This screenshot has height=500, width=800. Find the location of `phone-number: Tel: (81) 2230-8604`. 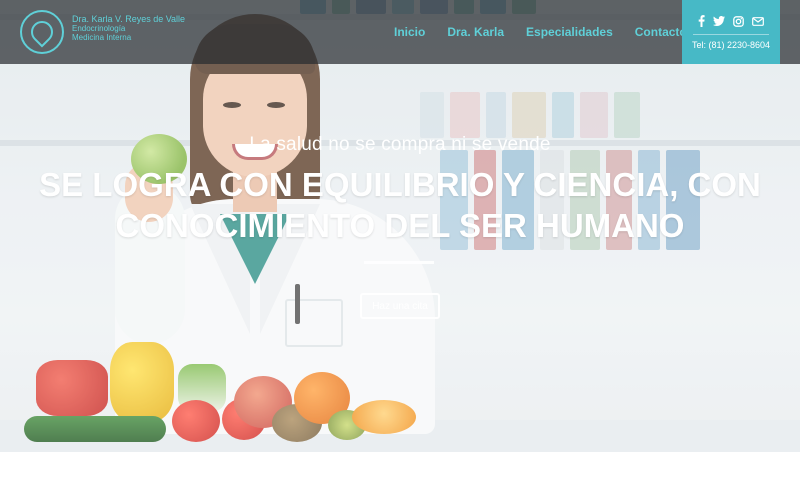

phone-number: Tel: (81) 2230-8604 is located at coordinates (731, 45).